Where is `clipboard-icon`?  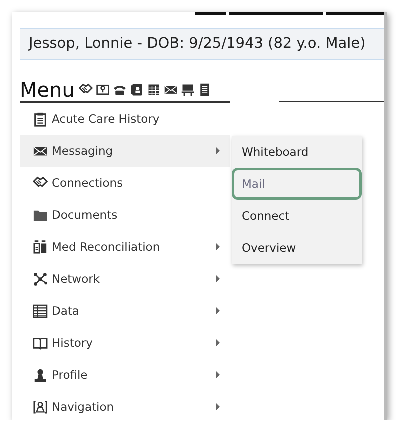 clipboard-icon is located at coordinates (40, 119).